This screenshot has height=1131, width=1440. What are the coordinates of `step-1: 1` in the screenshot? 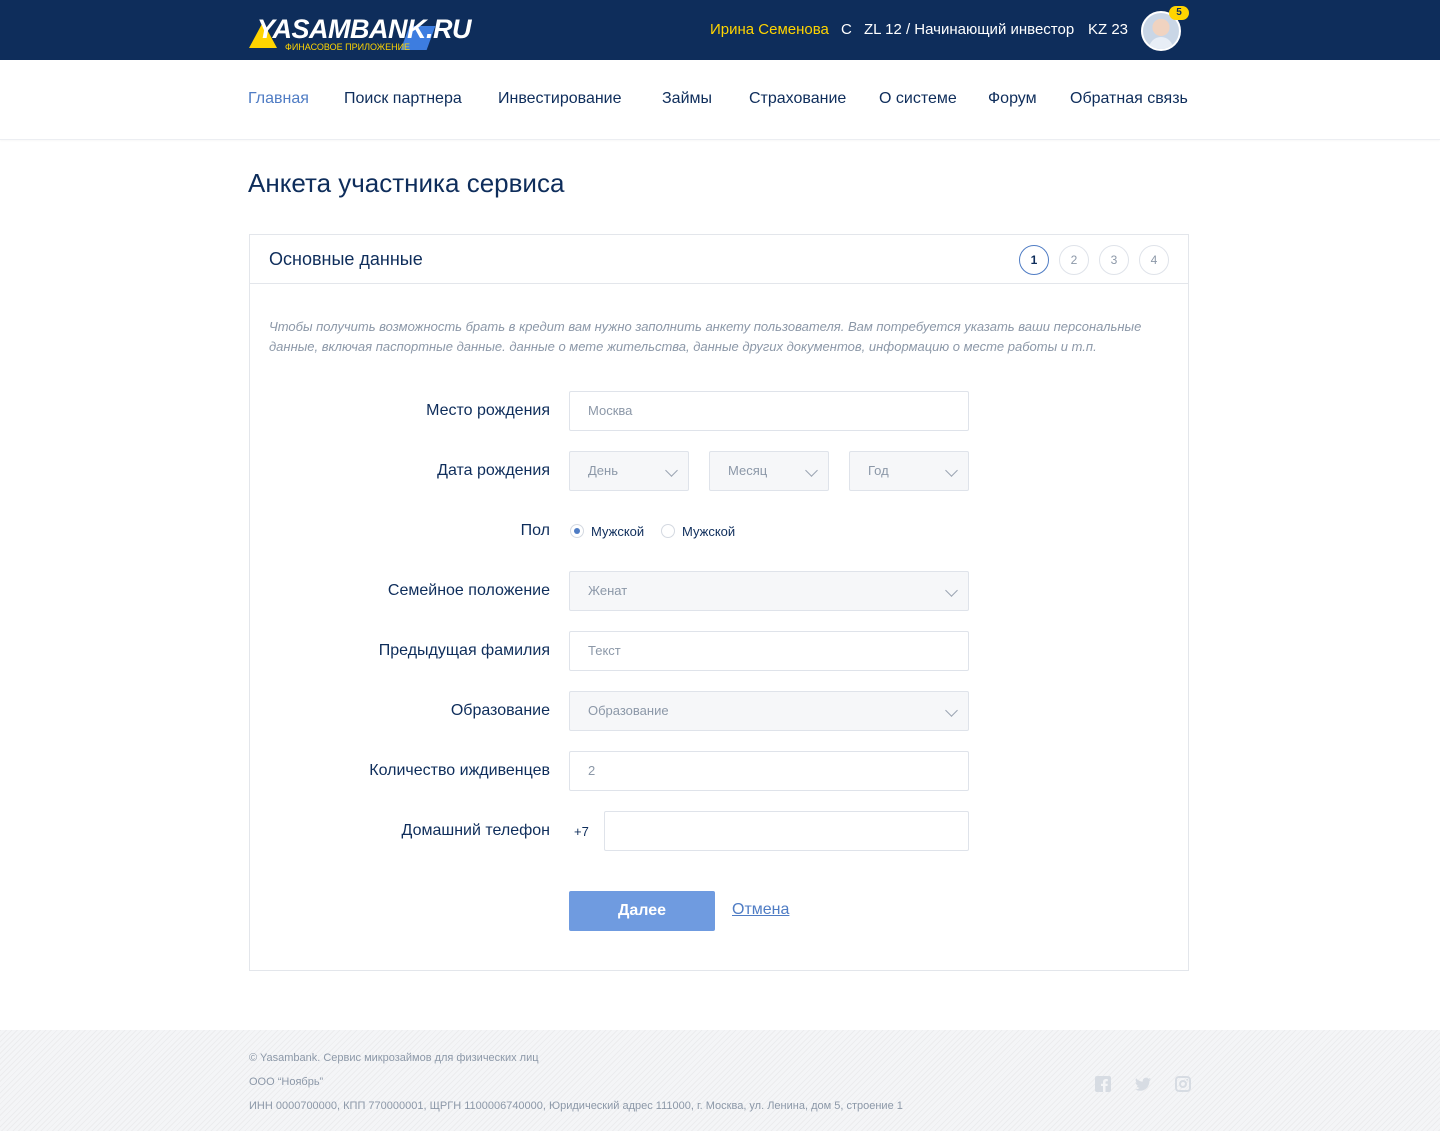 It's located at (1034, 260).